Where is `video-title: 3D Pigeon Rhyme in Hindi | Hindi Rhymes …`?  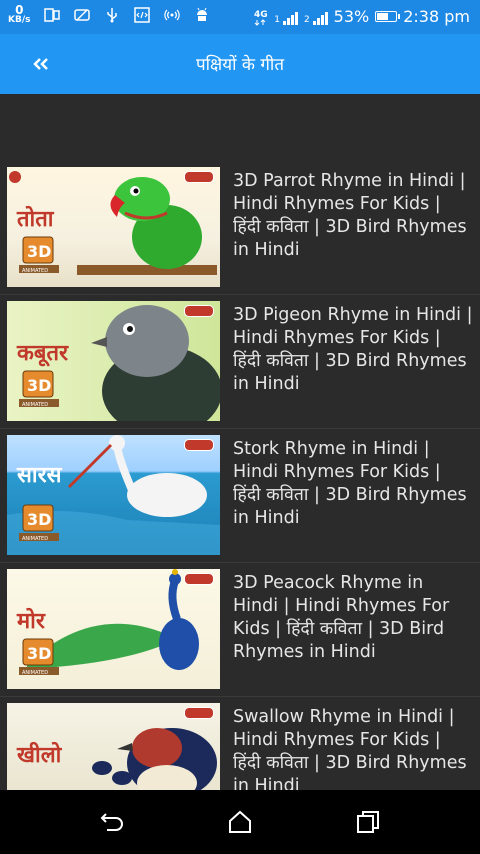
video-title: 3D Pigeon Rhyme in Hindi | Hindi Rhymes … is located at coordinates (353, 349).